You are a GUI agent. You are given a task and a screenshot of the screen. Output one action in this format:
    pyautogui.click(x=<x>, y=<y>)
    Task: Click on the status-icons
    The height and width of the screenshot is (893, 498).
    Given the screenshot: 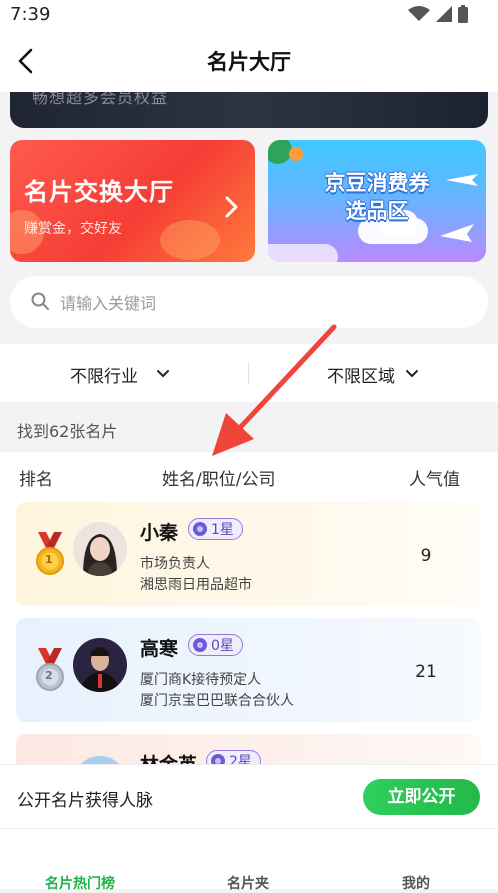 What is the action you would take?
    pyautogui.click(x=438, y=14)
    